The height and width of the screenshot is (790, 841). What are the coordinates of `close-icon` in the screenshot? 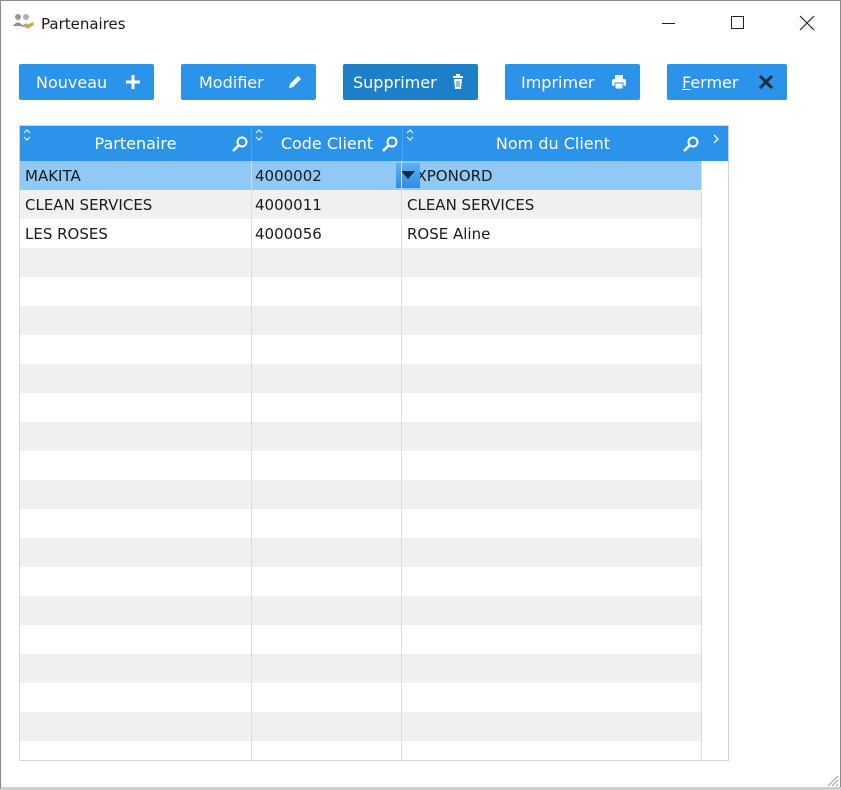 It's located at (807, 23).